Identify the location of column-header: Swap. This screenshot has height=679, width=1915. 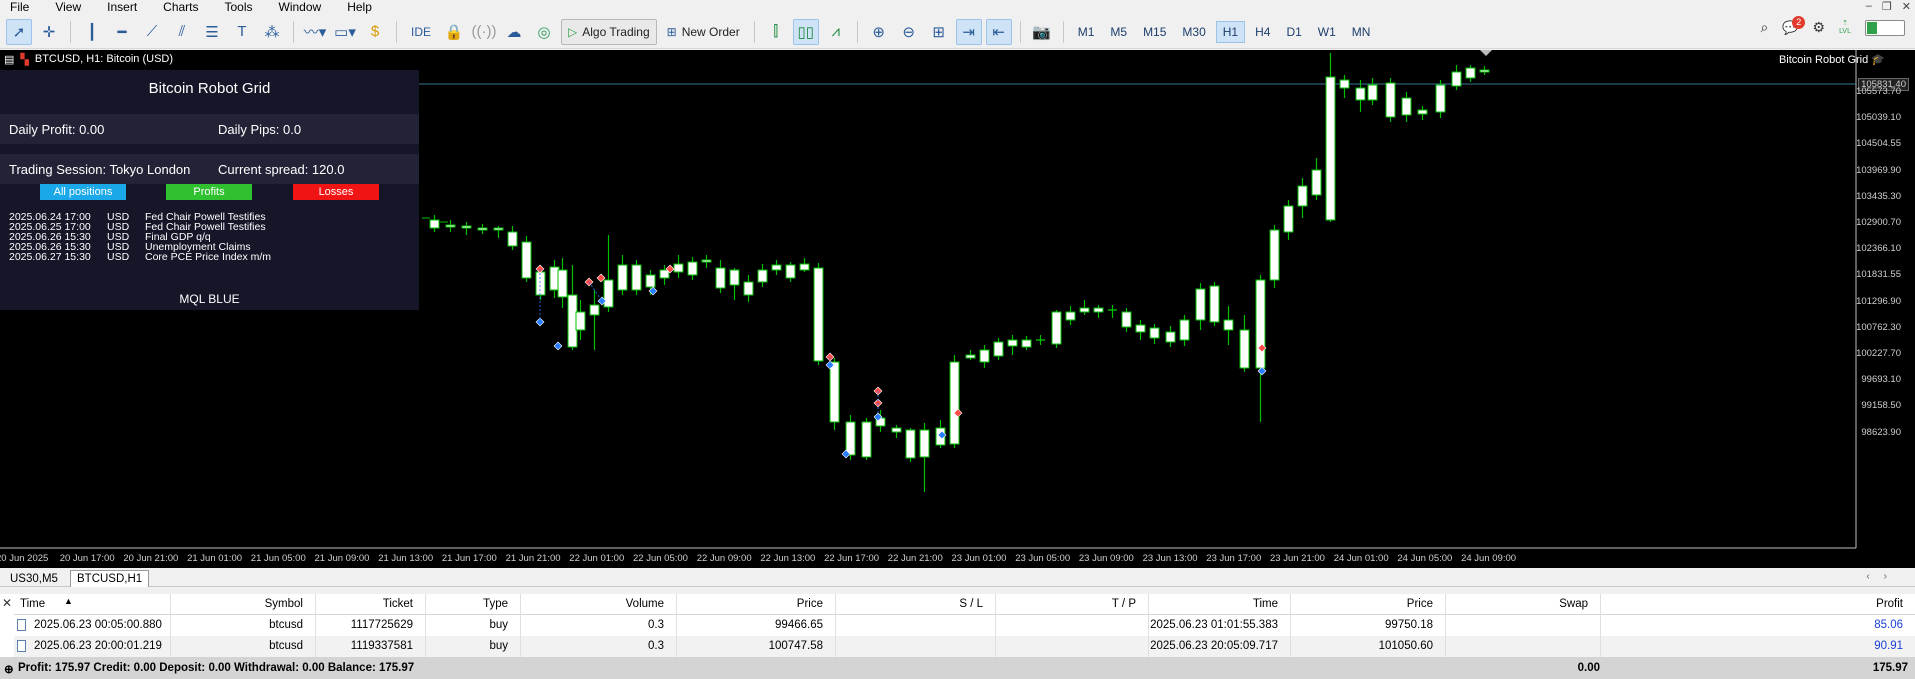
(1573, 604).